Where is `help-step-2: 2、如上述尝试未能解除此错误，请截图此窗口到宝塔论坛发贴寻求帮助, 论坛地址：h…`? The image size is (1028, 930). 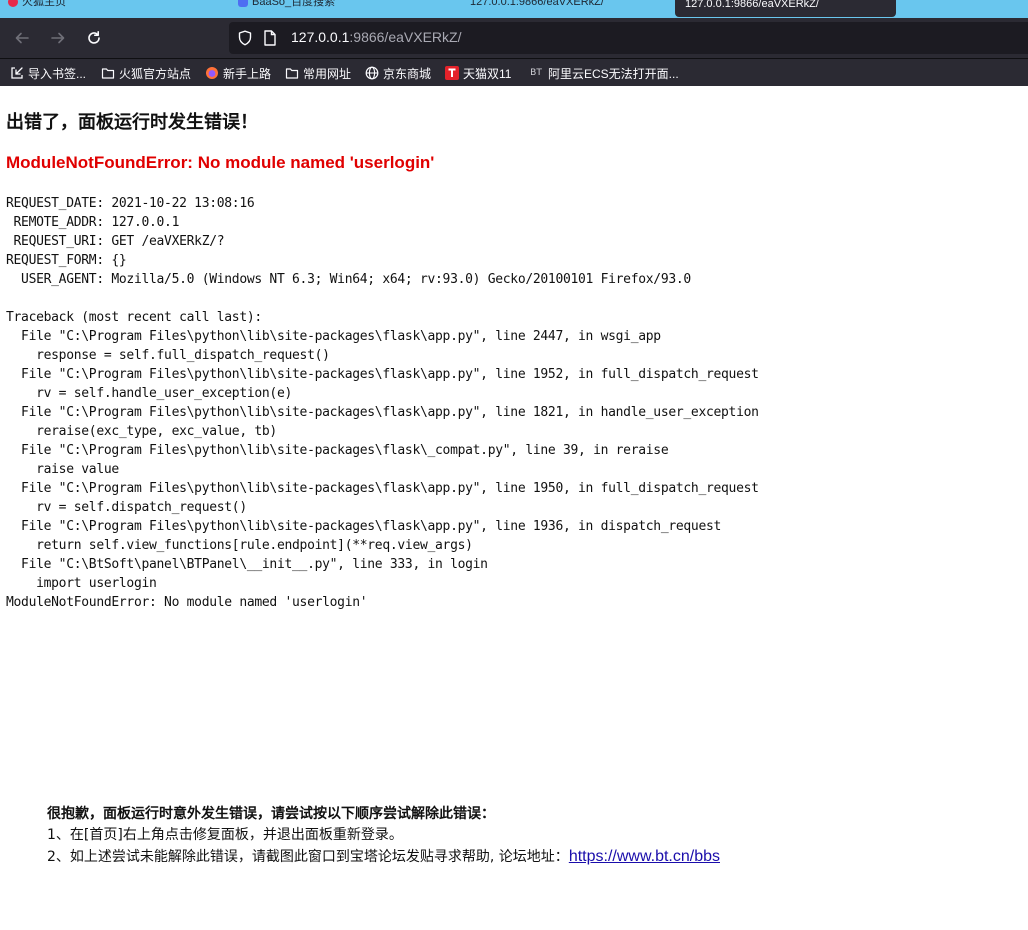 help-step-2: 2、如上述尝试未能解除此错误，请截图此窗口到宝塔论坛发贴寻求帮助, 论坛地址：h… is located at coordinates (383, 857).